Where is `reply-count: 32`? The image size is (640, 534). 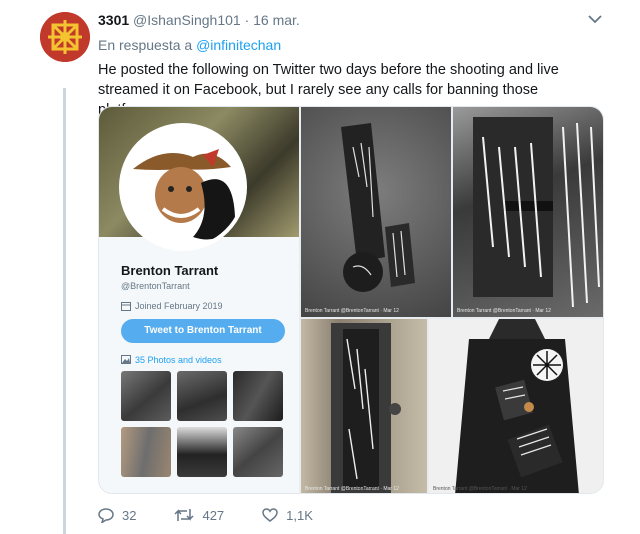 reply-count: 32 is located at coordinates (129, 515).